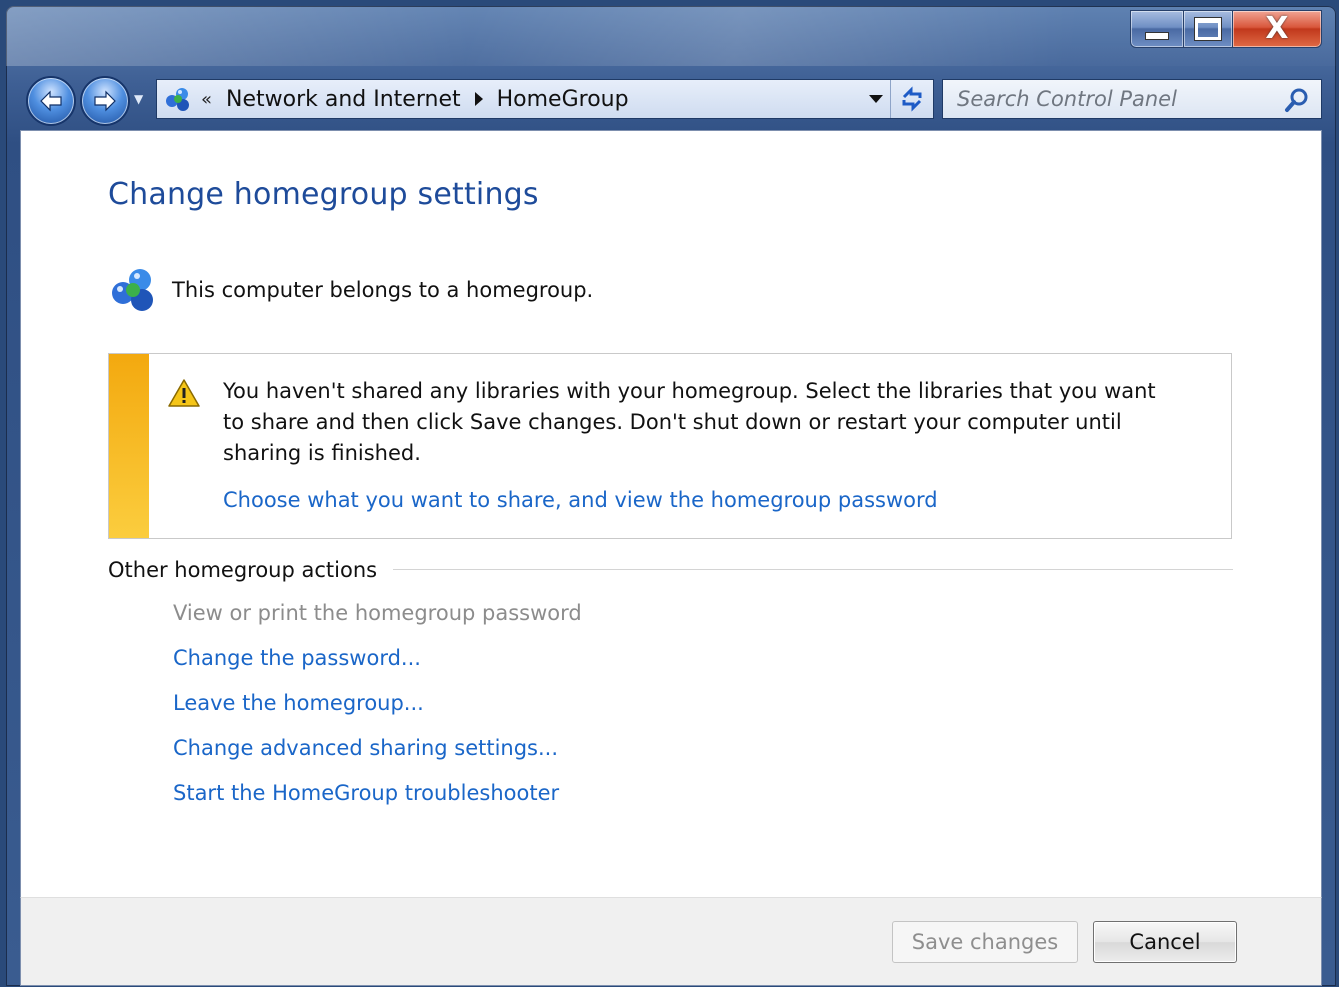 This screenshot has width=1339, height=987. I want to click on homegroup-status-text: This computer belongs to a homegroup., so click(383, 290).